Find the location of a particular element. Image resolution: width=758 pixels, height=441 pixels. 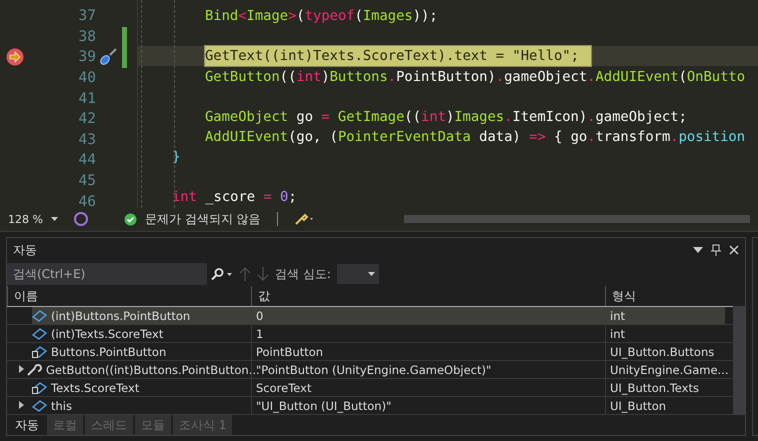

selected-row-highlight: (int)Buttons.PointButton is located at coordinates (141, 315).